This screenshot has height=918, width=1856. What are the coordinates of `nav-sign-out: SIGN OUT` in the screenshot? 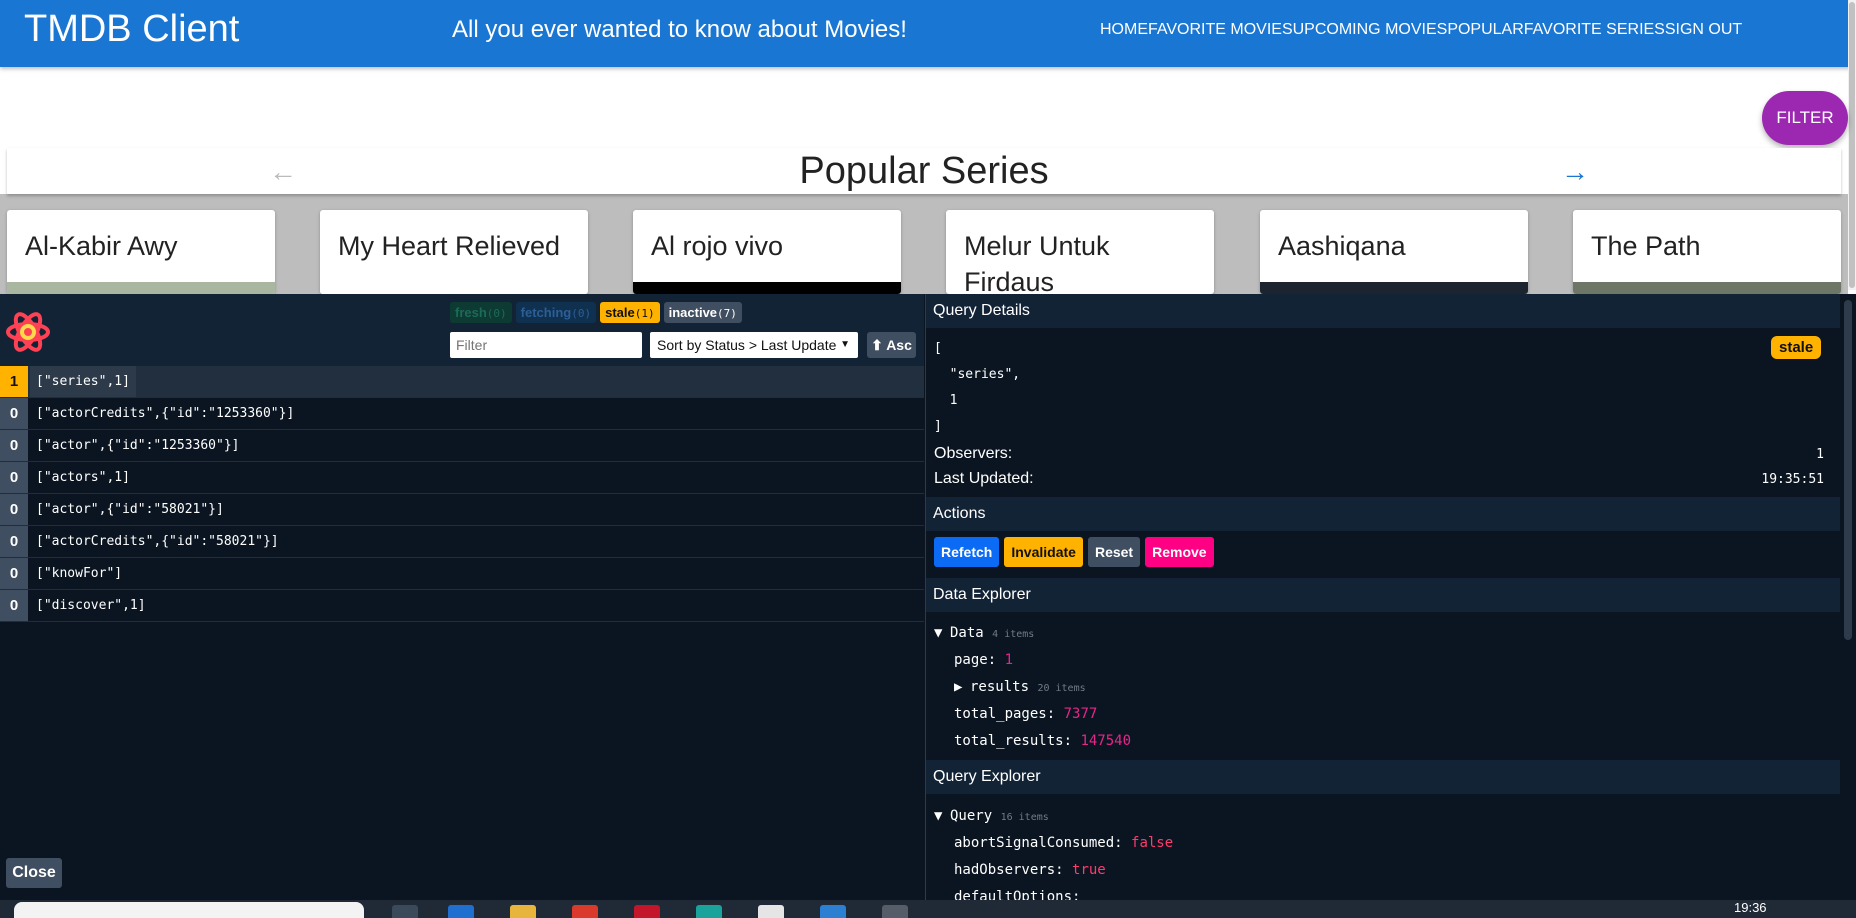 It's located at (1703, 30).